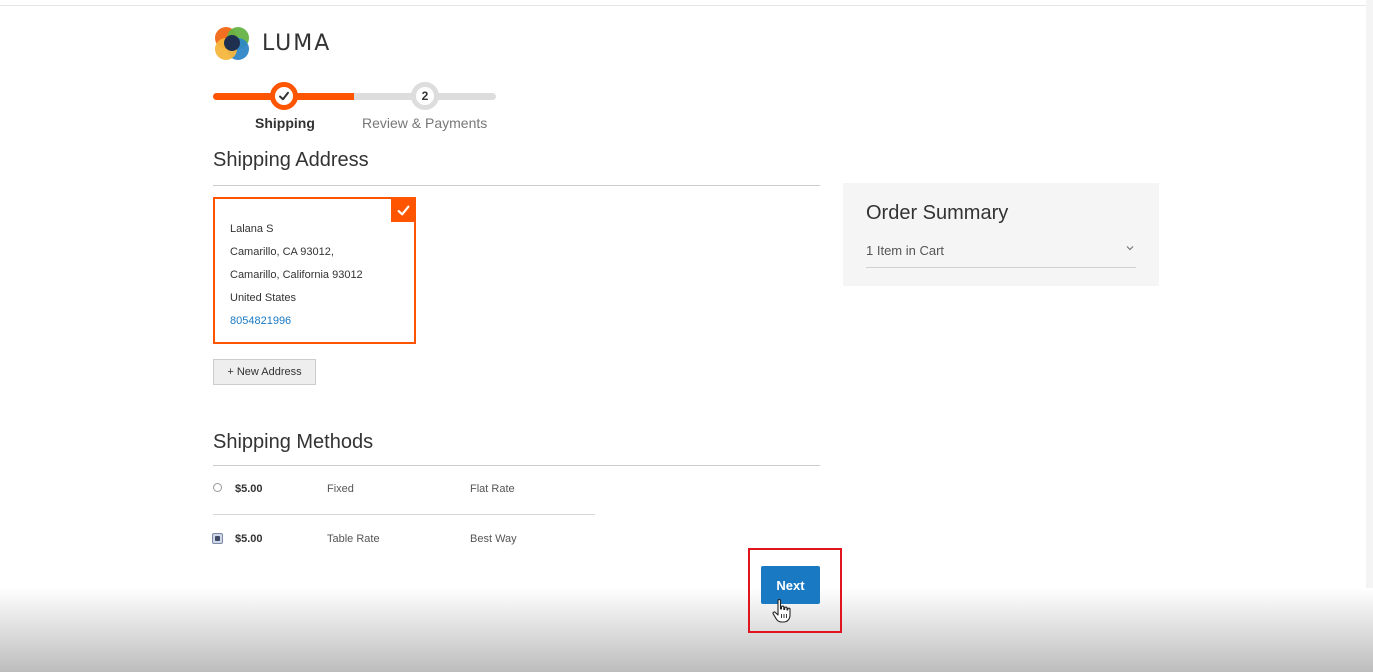 The height and width of the screenshot is (672, 1373). What do you see at coordinates (493, 539) in the screenshot?
I see `method-carrier: Best Way` at bounding box center [493, 539].